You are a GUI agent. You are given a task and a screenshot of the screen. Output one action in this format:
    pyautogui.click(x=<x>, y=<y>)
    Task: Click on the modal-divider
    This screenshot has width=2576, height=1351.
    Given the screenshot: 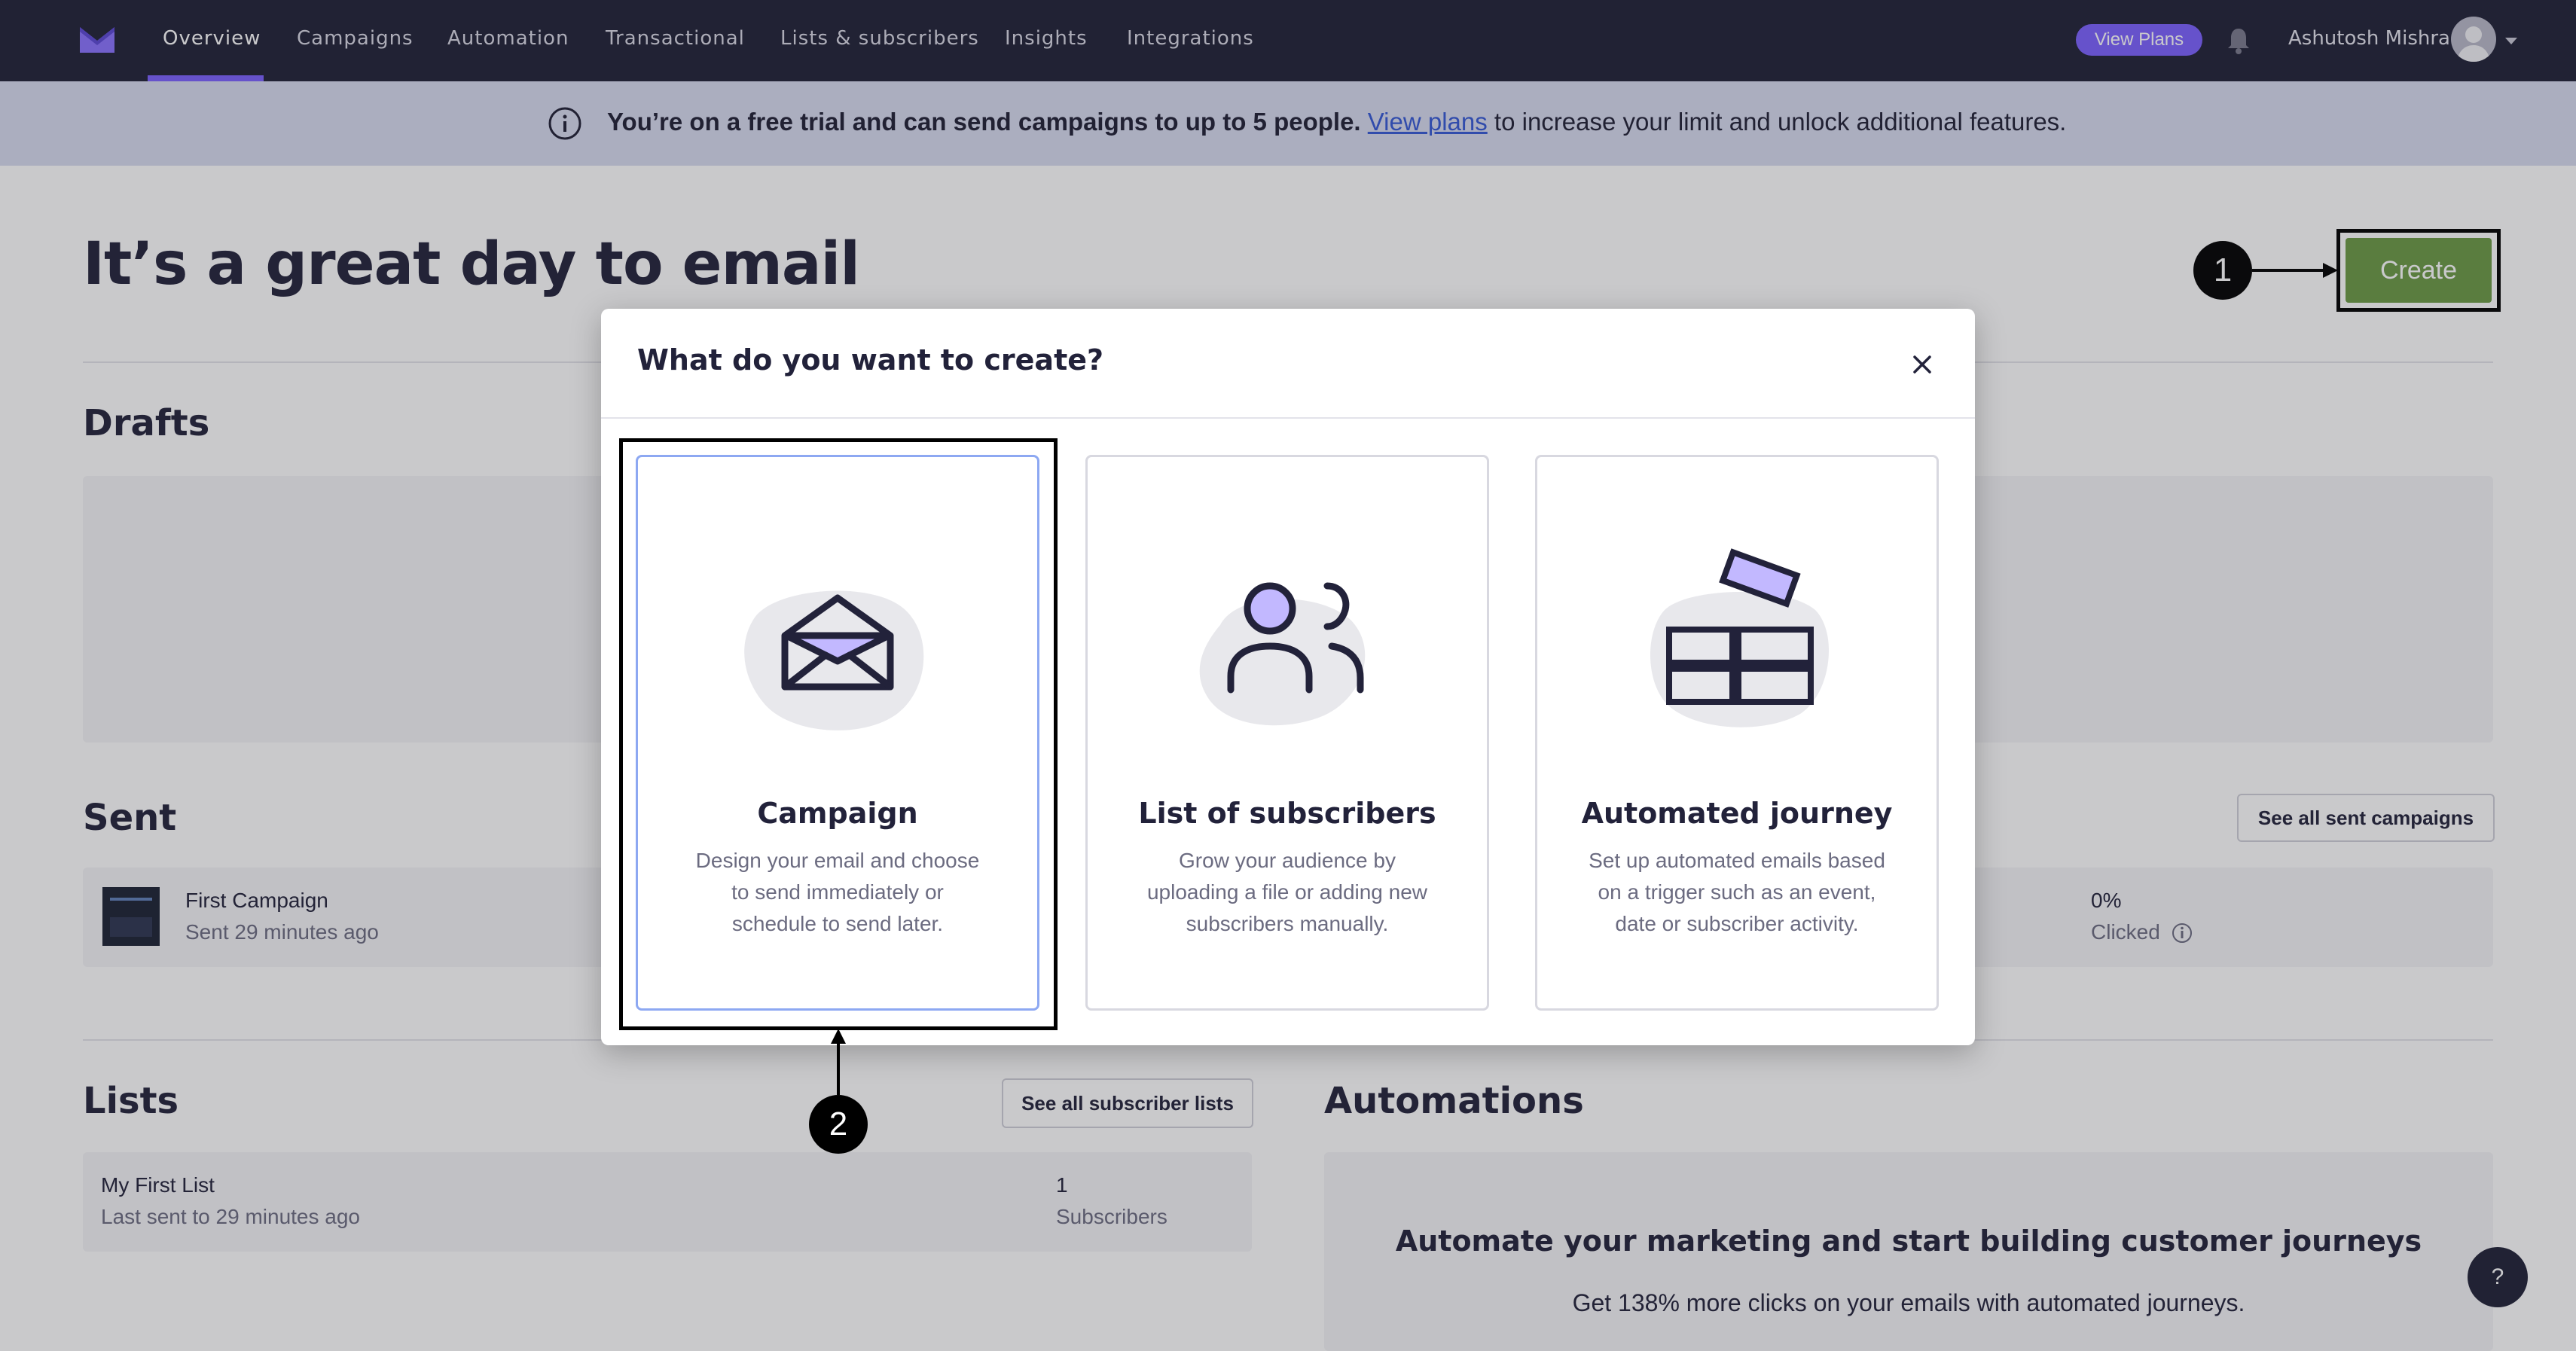 What is the action you would take?
    pyautogui.click(x=1288, y=418)
    